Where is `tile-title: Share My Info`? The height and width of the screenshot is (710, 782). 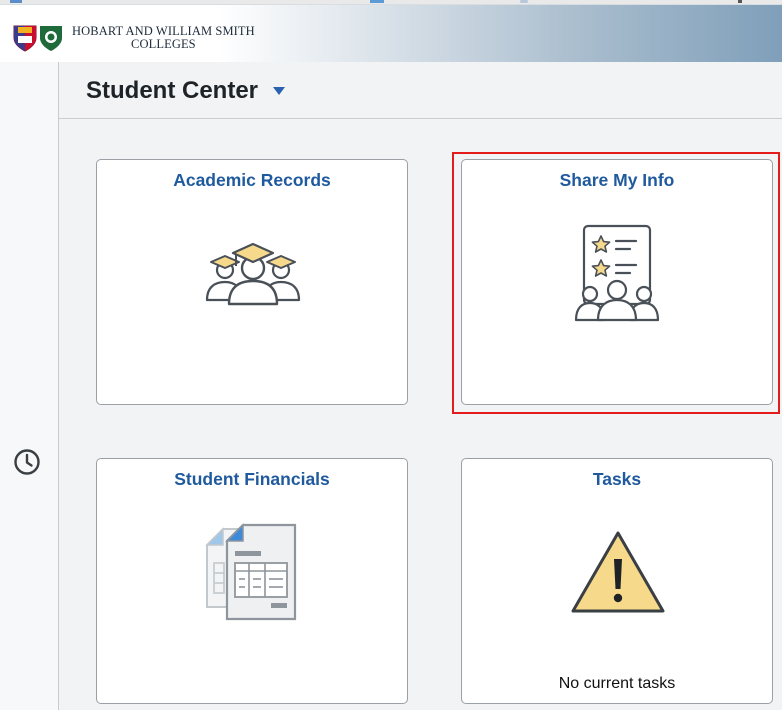
tile-title: Share My Info is located at coordinates (617, 180).